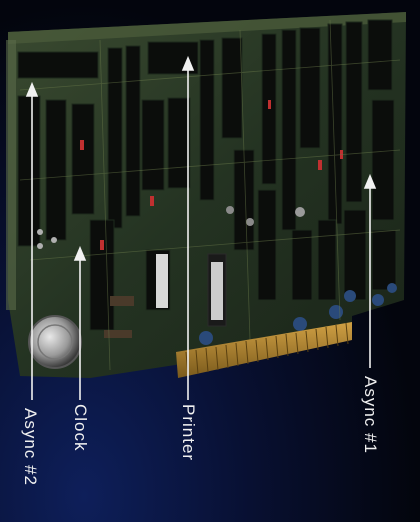 The image size is (420, 522). What do you see at coordinates (162, 281) in the screenshot?
I see `label-sticker` at bounding box center [162, 281].